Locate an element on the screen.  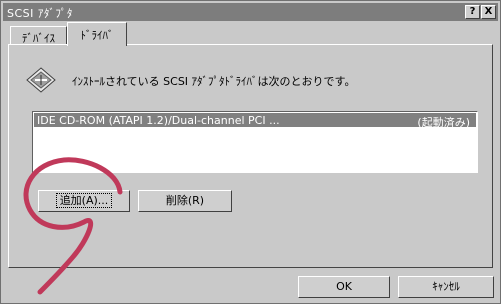
highlight-loop is located at coordinates (73, 226).